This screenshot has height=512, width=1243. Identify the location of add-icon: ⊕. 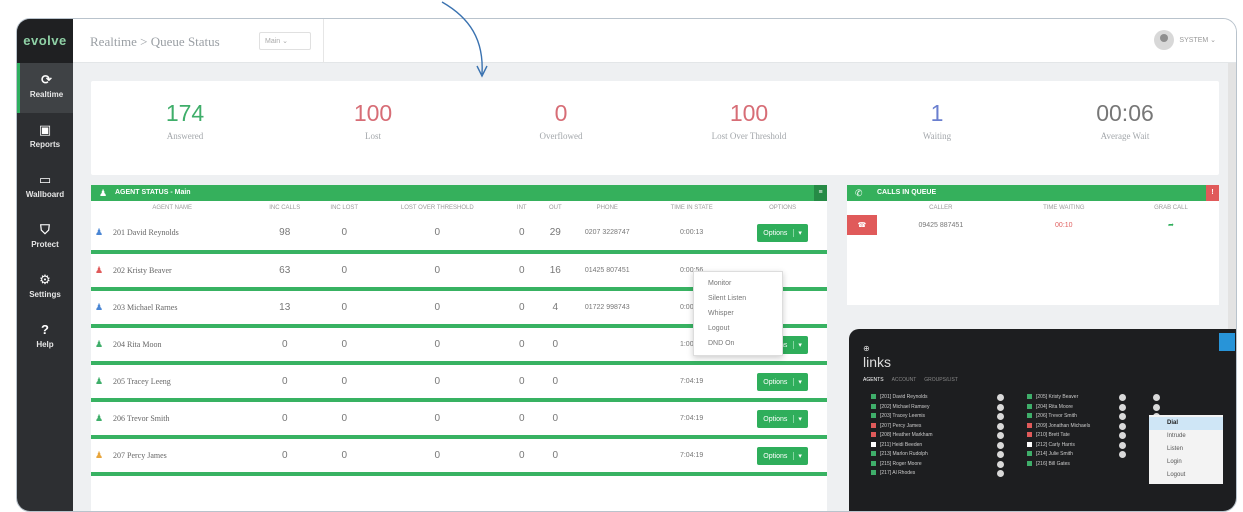
(877, 349).